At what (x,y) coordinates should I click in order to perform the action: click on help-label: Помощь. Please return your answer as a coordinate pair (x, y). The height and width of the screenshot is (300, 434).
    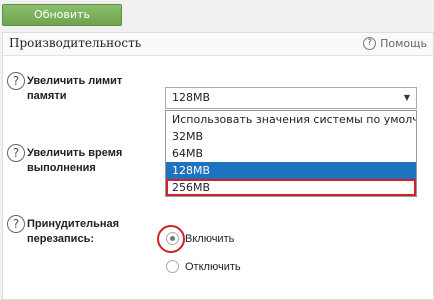
    Looking at the image, I should click on (403, 43).